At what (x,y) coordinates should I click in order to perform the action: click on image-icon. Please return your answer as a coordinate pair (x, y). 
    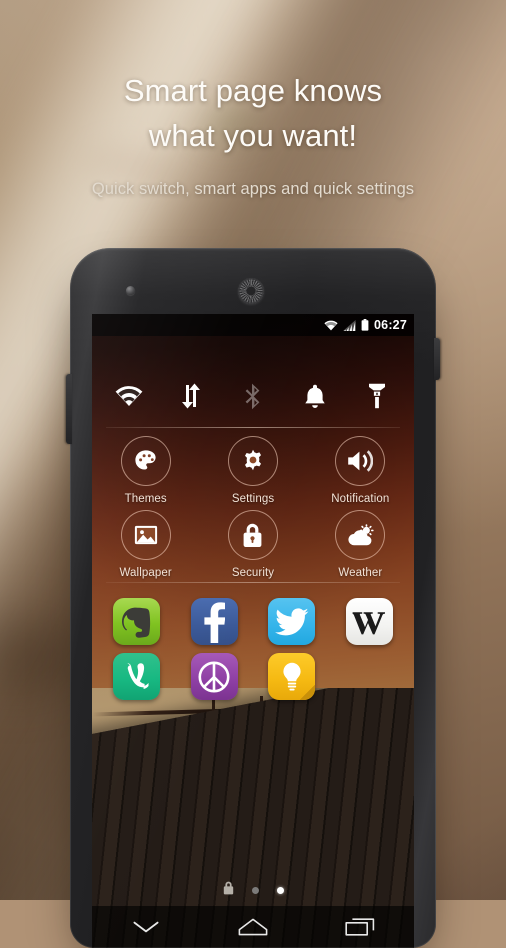
    Looking at the image, I should click on (145, 535).